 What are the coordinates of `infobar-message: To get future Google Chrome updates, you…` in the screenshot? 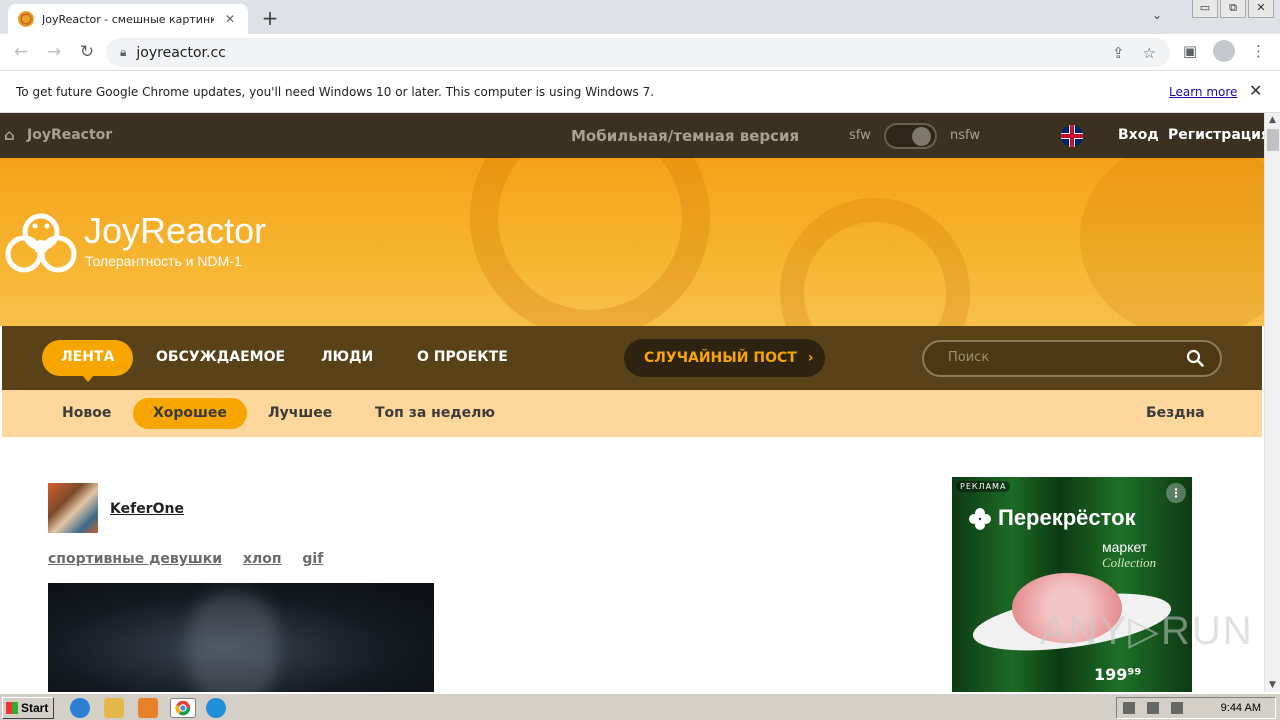 It's located at (335, 92).